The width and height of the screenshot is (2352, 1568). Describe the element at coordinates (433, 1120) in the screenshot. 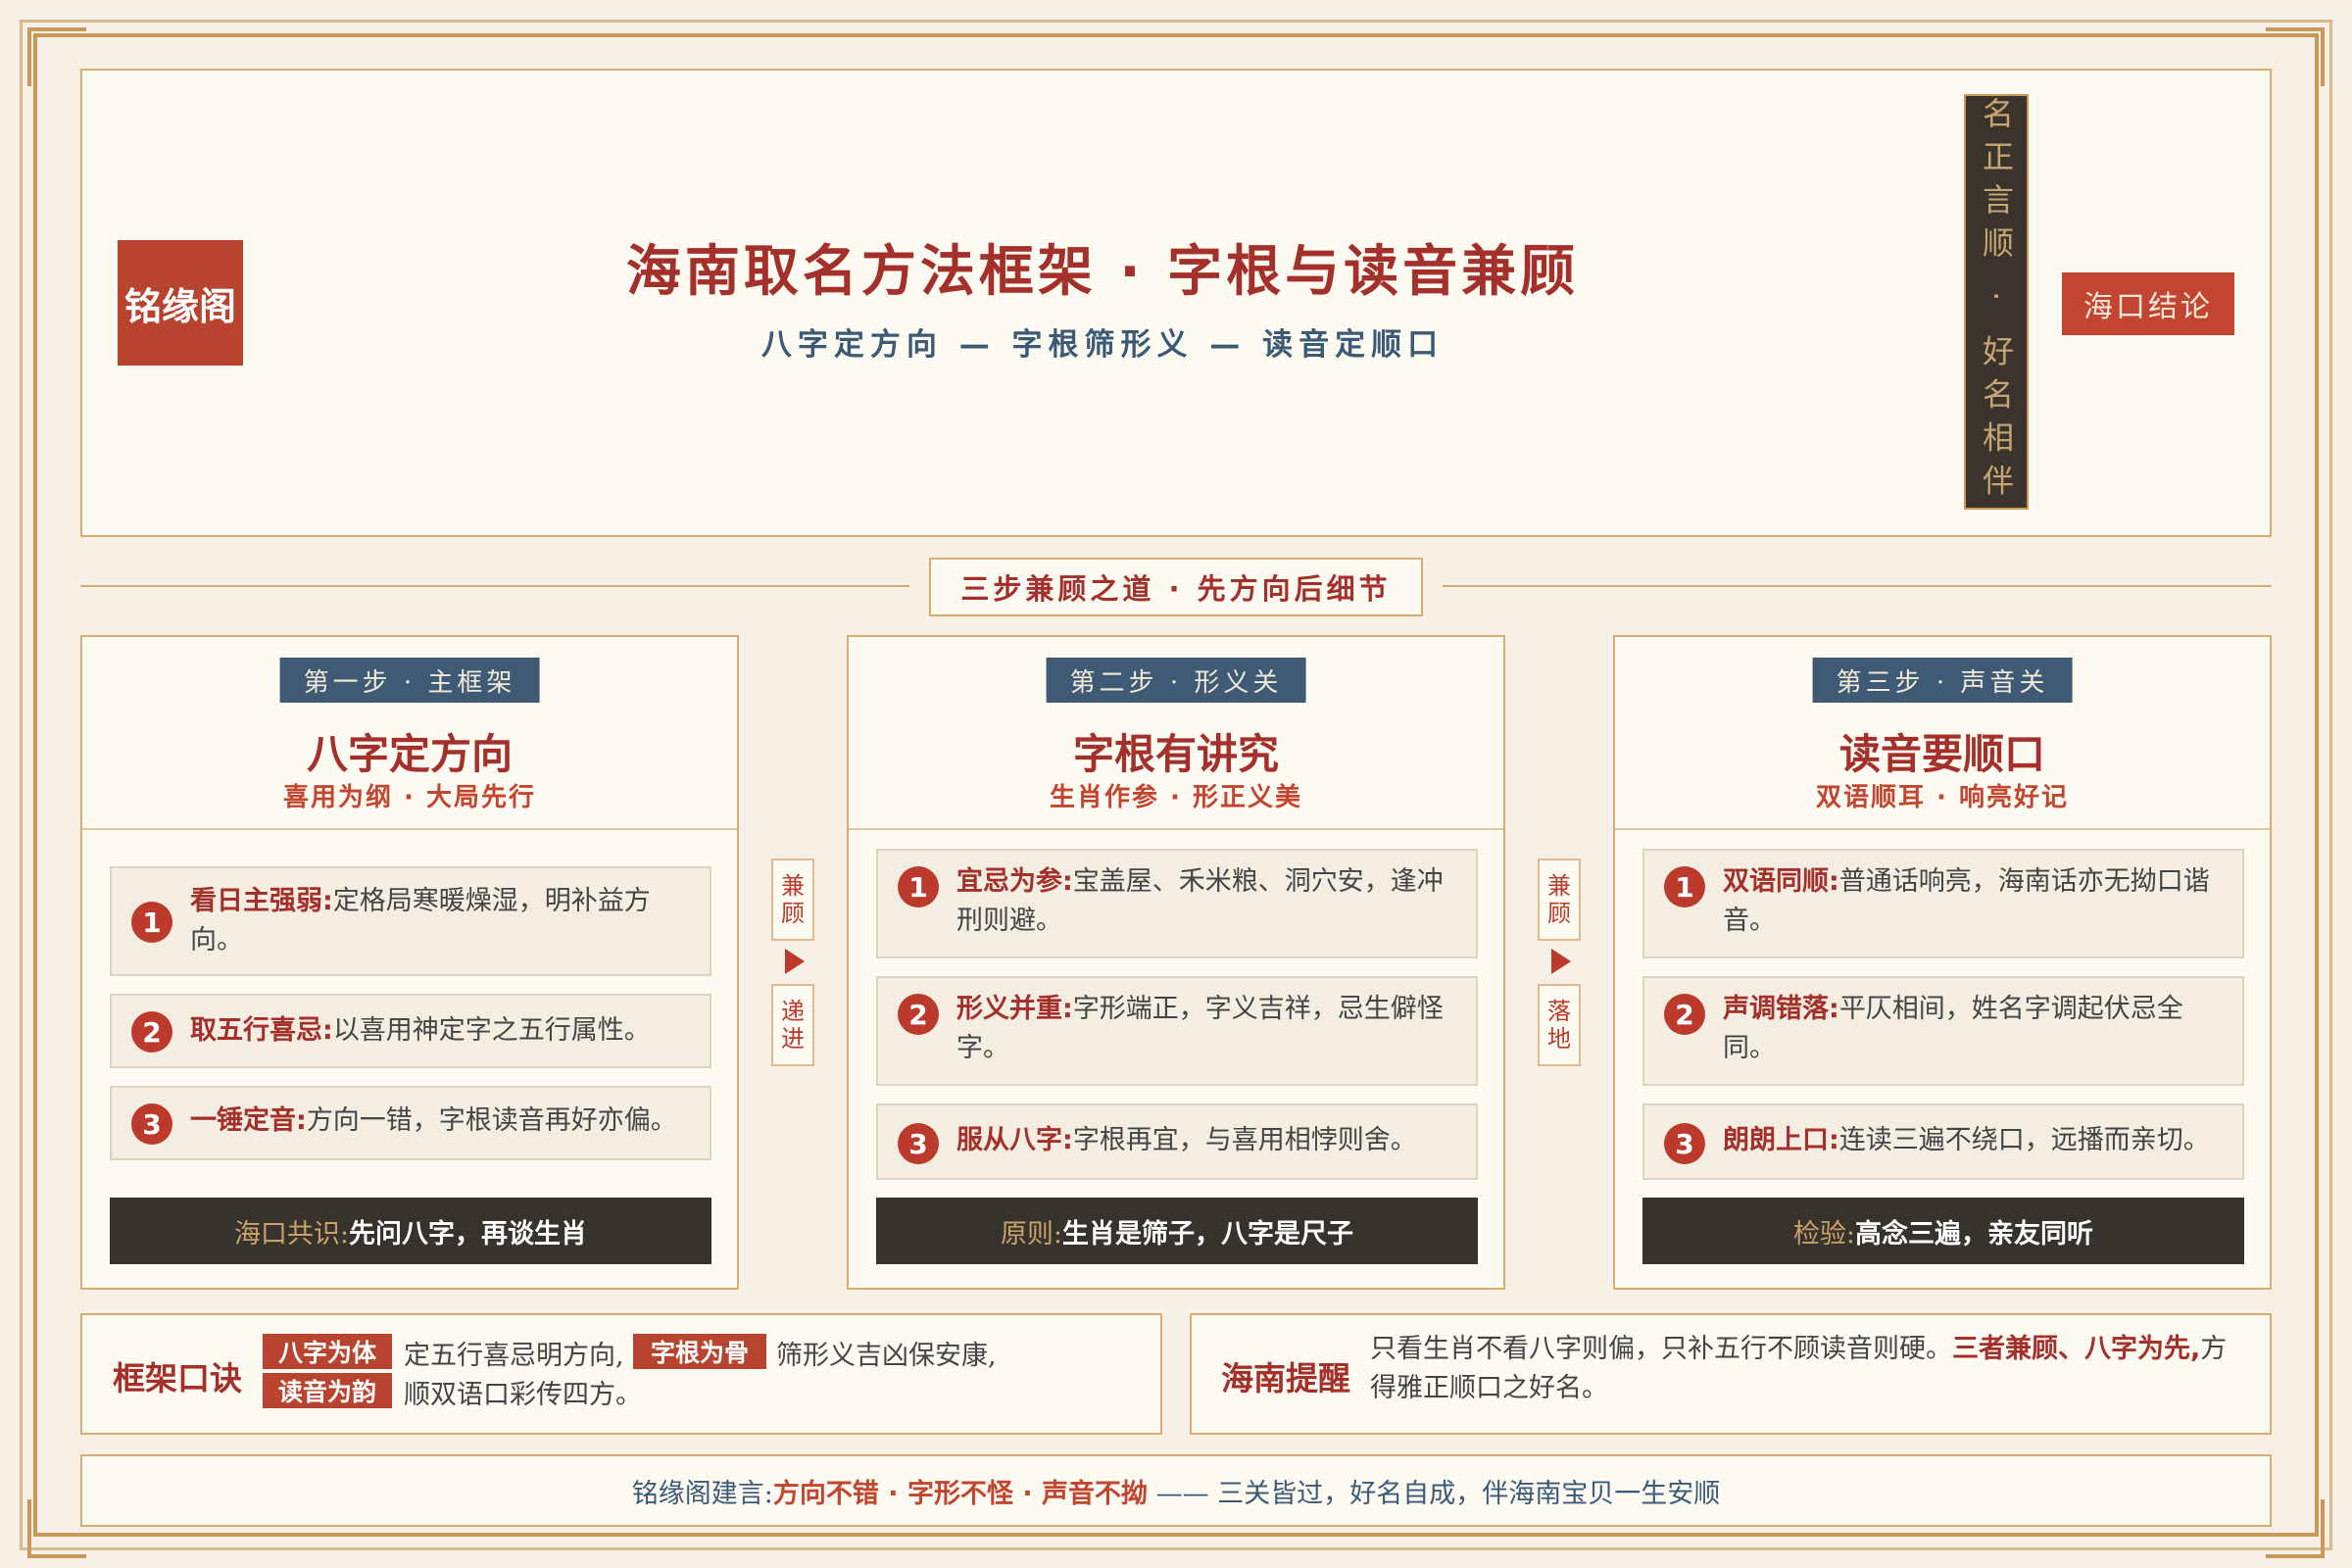

I see `step-item-text: 一锤定音:方向一错，字根读音再好亦偏。` at that location.